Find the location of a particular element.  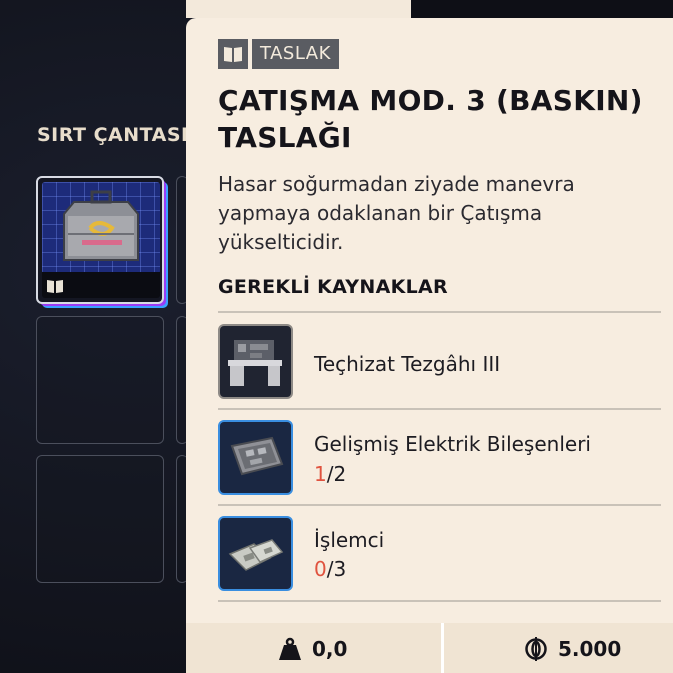

top-strip-dark is located at coordinates (542, 9).